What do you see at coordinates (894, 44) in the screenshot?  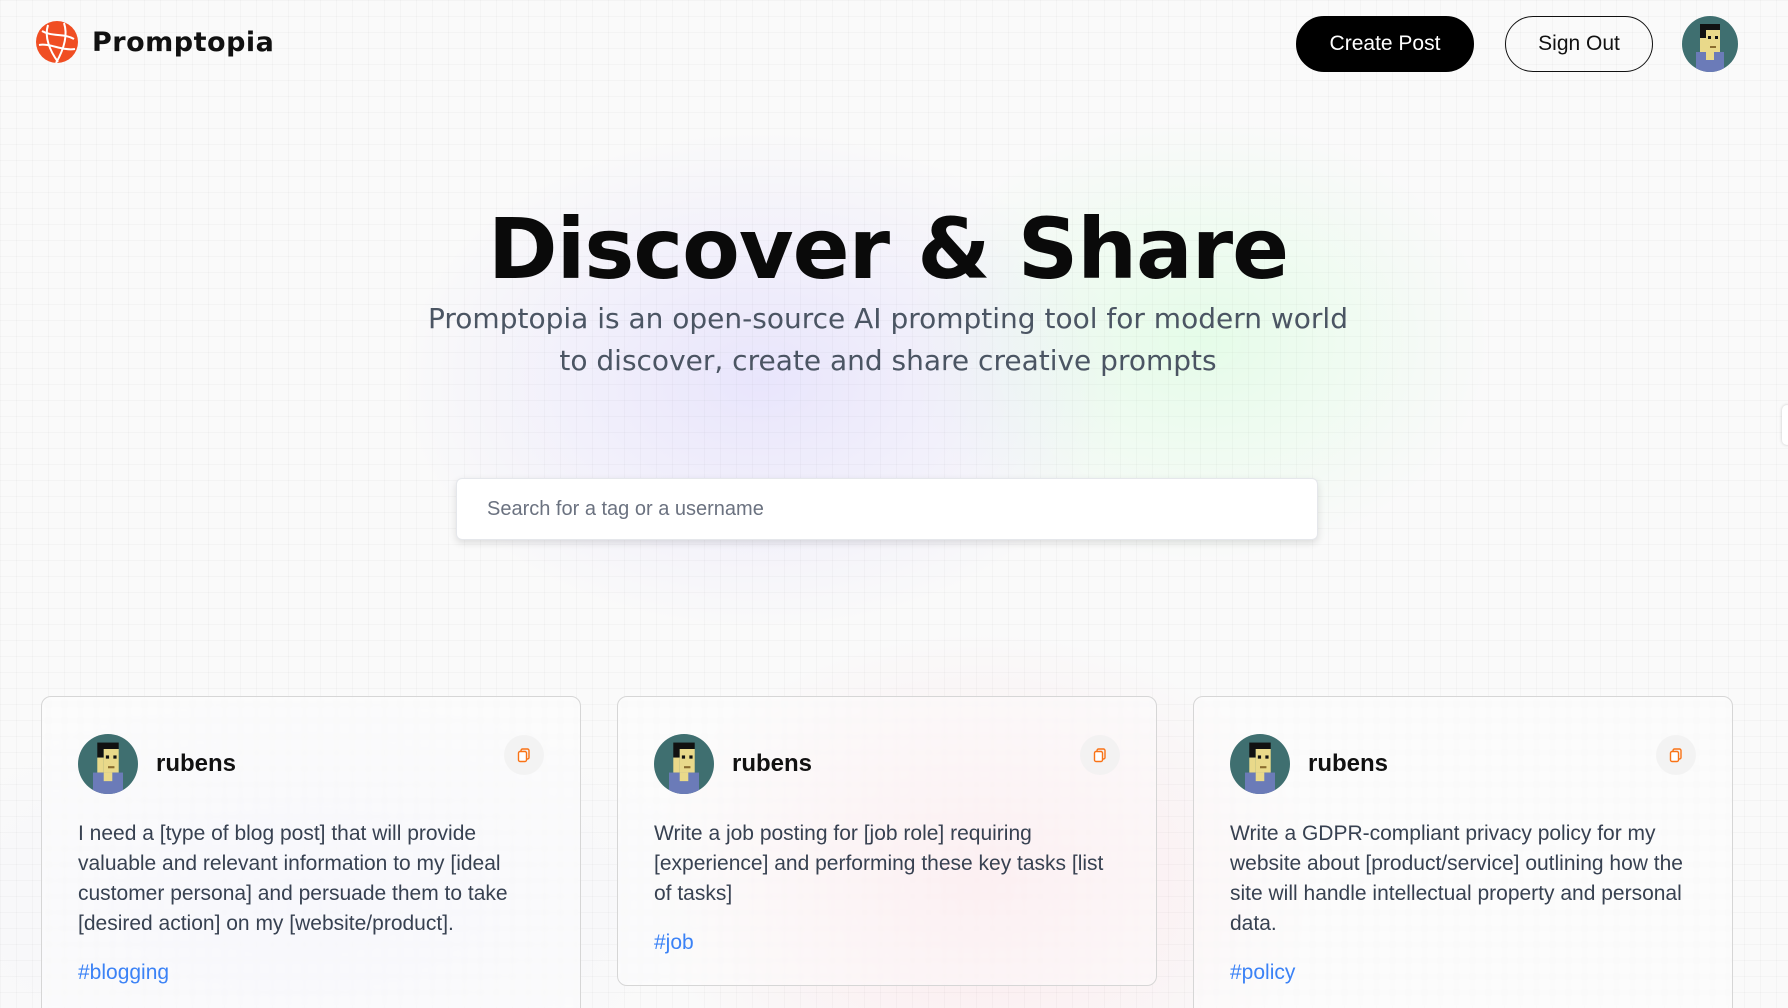 I see `top-nav: Promptopia Create Post Sign Out` at bounding box center [894, 44].